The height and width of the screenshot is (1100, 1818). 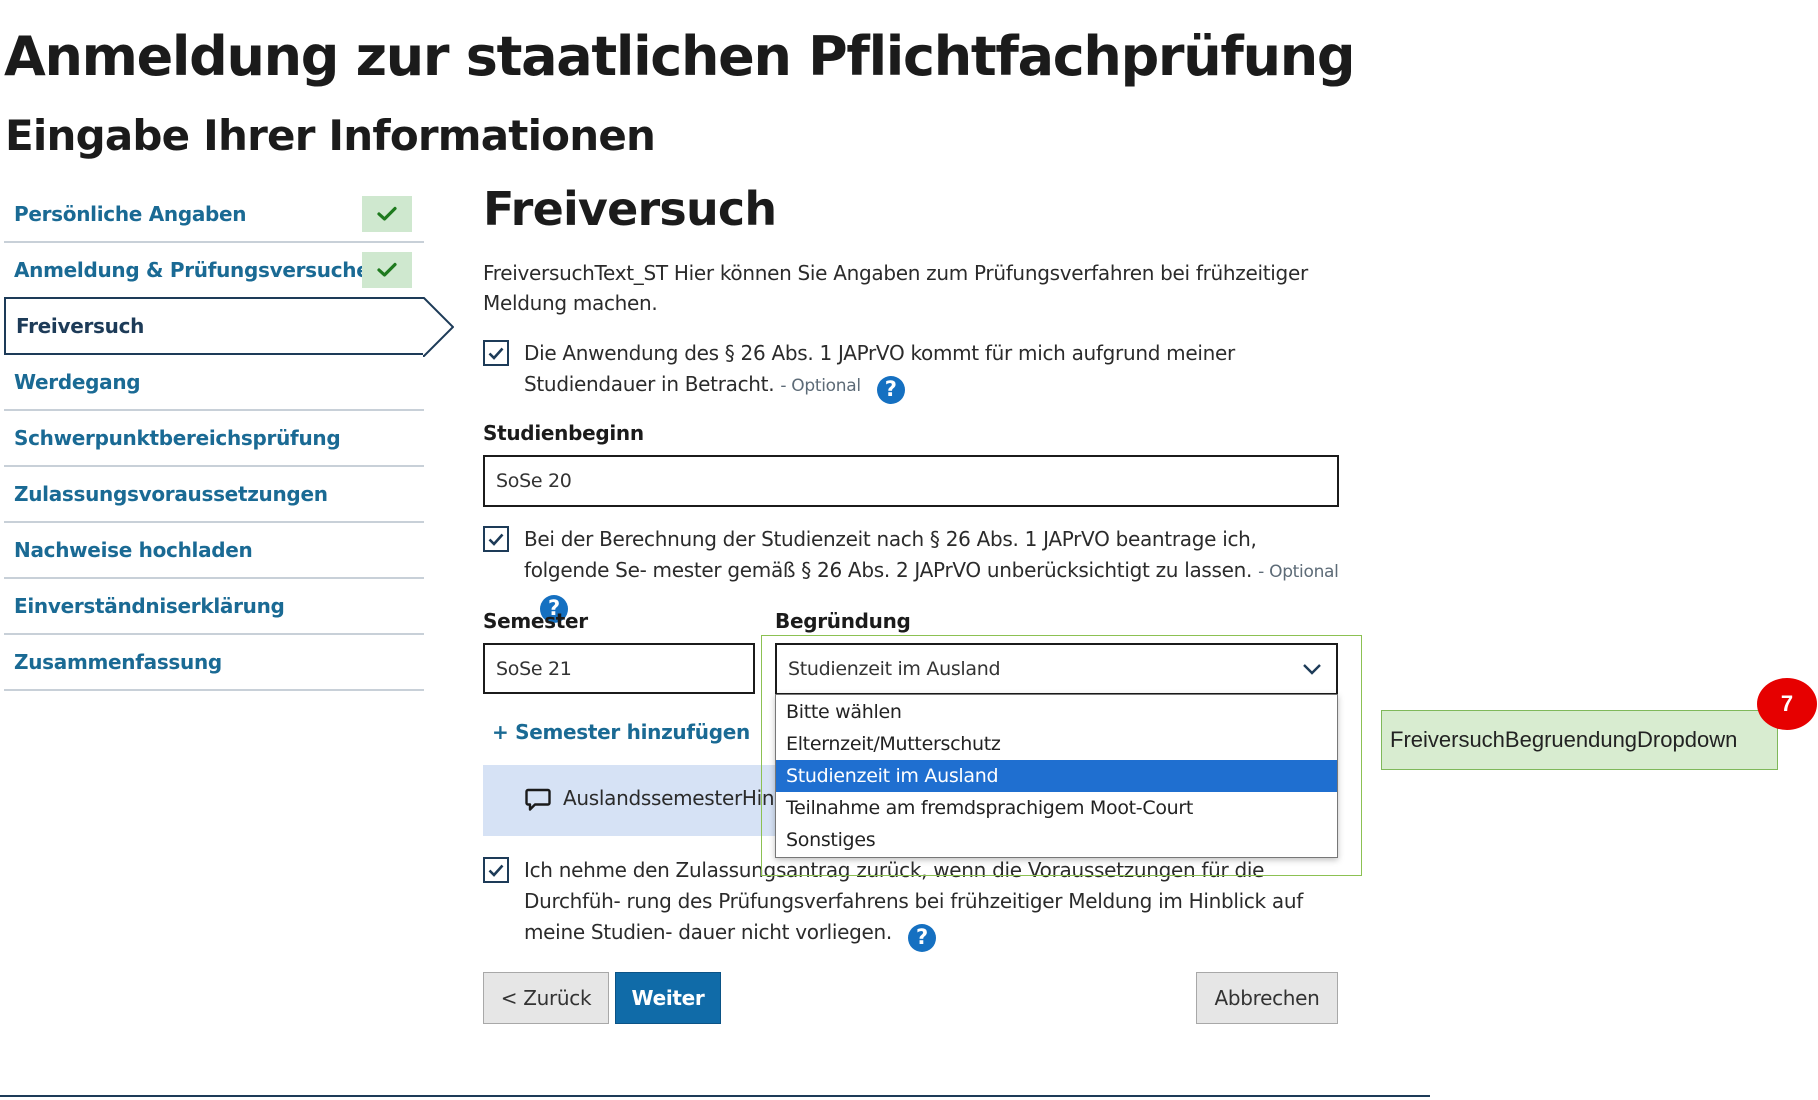 I want to click on sidebar-item-einverstaendniserklaerung: Einverständniserklärung, so click(x=214, y=607).